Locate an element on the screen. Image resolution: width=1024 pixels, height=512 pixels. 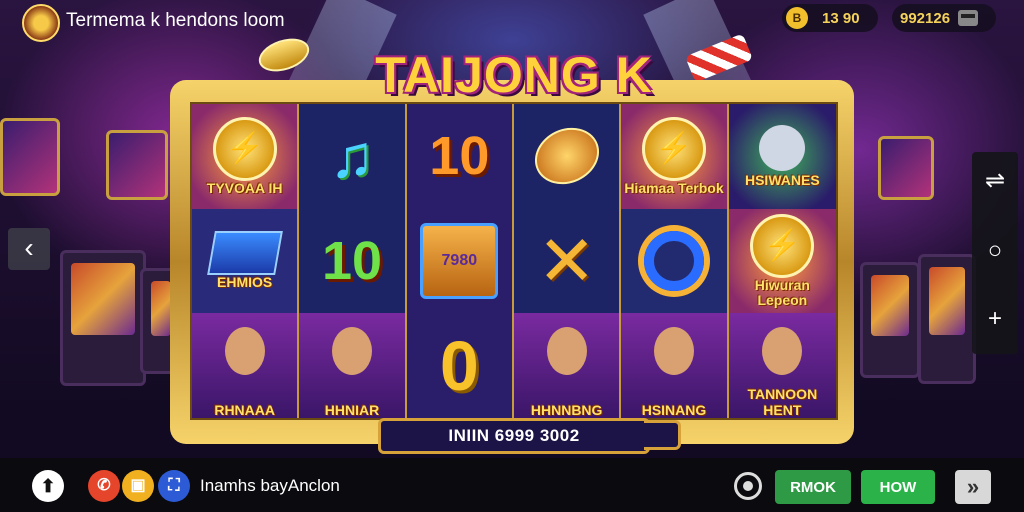
reel-cell: ⚡ TYVOAA IH is located at coordinates (246, 156).